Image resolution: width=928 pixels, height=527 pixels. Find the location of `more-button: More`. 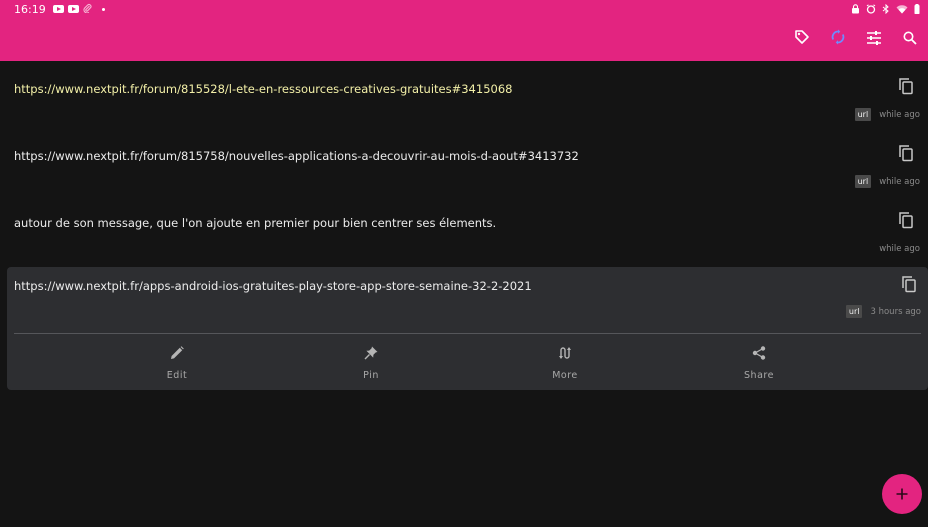

more-button: More is located at coordinates (565, 363).